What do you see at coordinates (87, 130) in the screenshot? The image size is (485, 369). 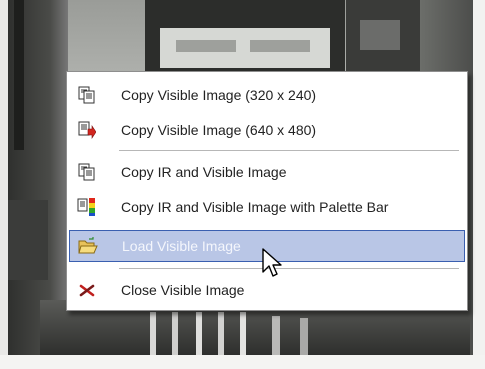 I see `copy-large-icon` at bounding box center [87, 130].